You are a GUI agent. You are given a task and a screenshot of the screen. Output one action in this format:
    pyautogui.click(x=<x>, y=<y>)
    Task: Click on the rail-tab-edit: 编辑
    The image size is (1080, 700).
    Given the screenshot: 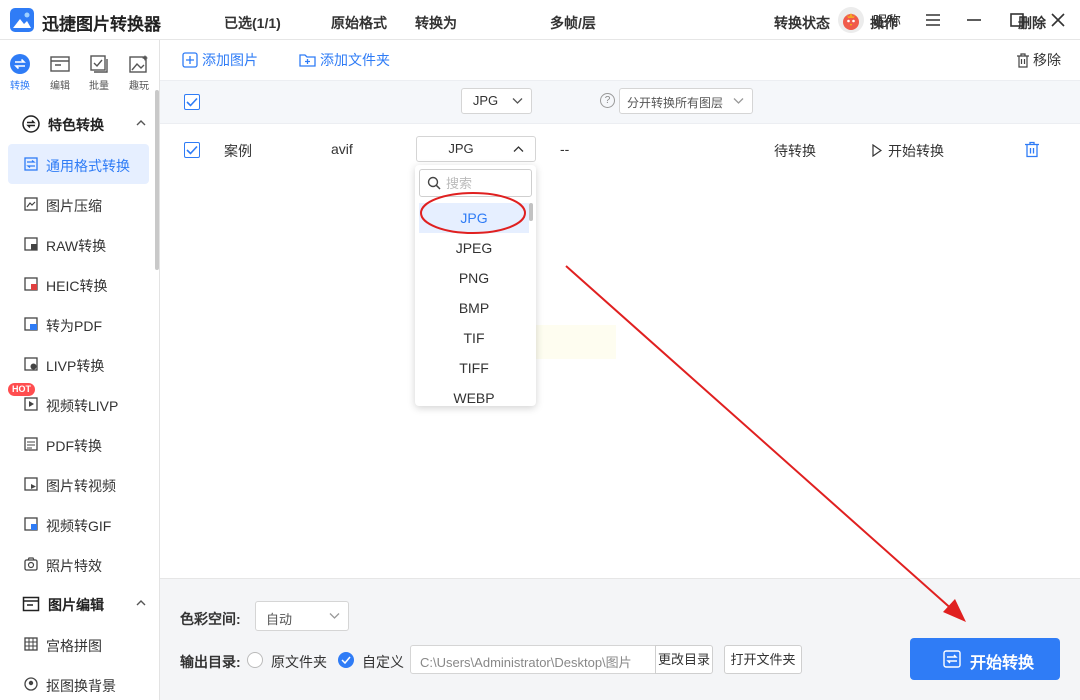 What is the action you would take?
    pyautogui.click(x=60, y=73)
    